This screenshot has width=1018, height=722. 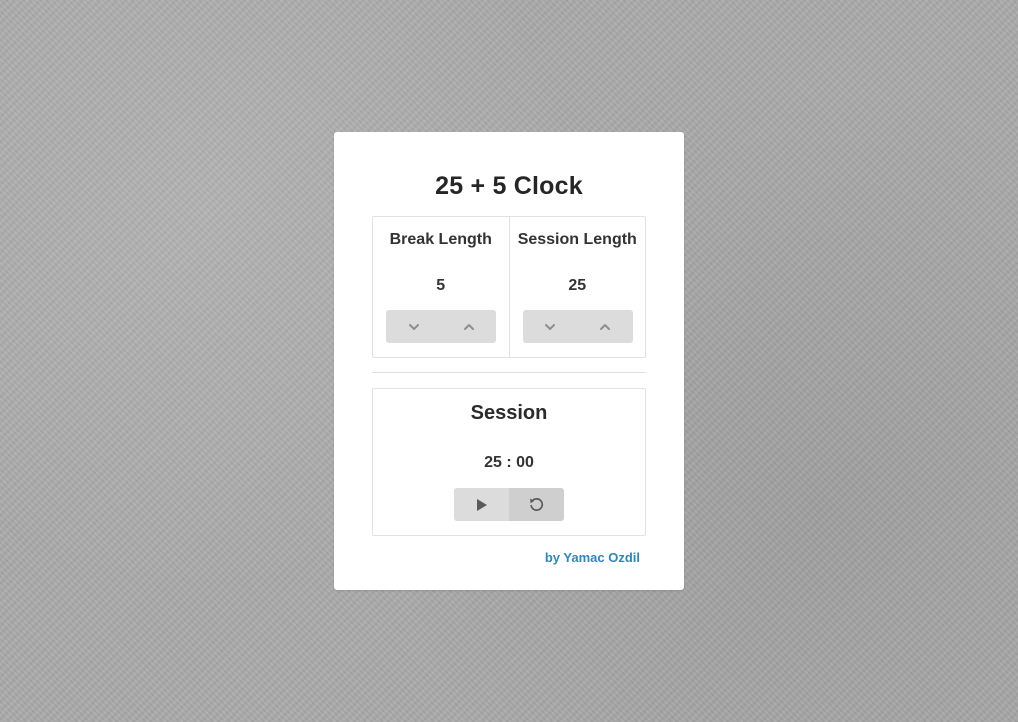 What do you see at coordinates (509, 186) in the screenshot?
I see `app-title: 25 + 5 Clock` at bounding box center [509, 186].